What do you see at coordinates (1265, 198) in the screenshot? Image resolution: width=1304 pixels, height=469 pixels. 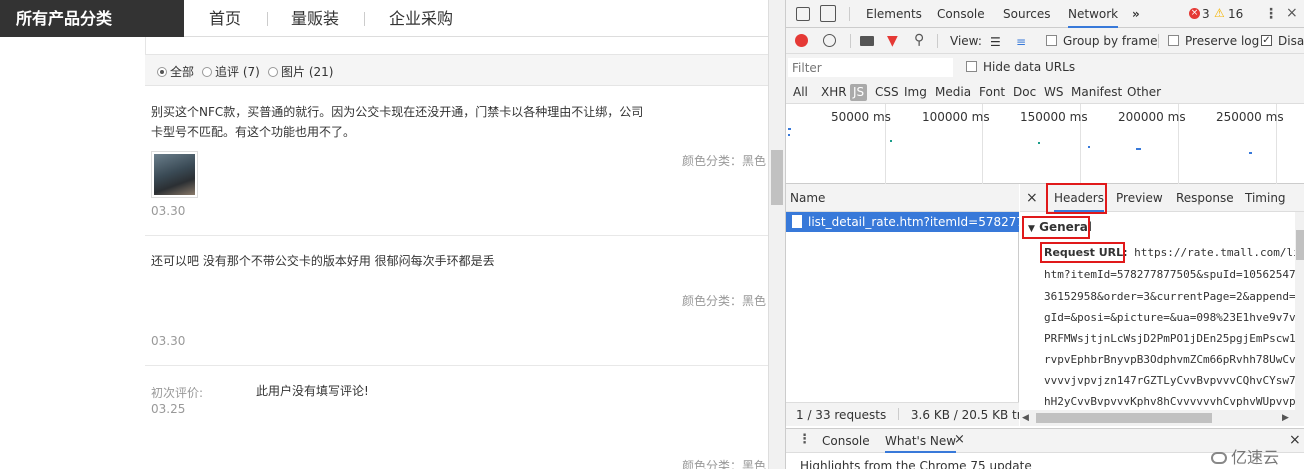 I see `tab-timing: Timing` at bounding box center [1265, 198].